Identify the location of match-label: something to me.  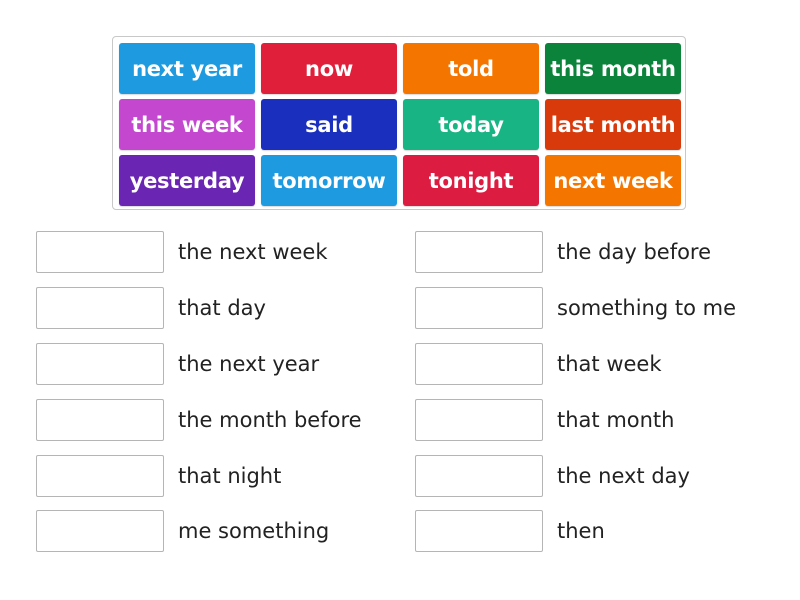
(646, 308).